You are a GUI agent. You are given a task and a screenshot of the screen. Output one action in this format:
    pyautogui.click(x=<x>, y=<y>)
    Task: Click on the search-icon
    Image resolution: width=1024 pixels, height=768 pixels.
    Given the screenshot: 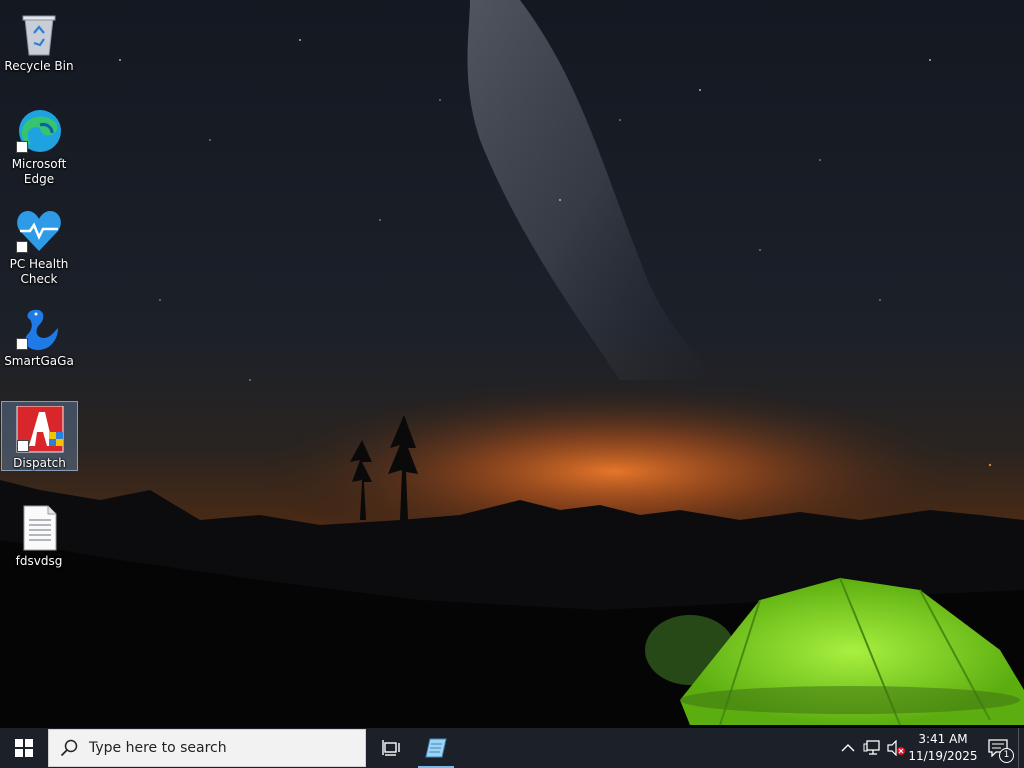 What is the action you would take?
    pyautogui.click(x=69, y=748)
    